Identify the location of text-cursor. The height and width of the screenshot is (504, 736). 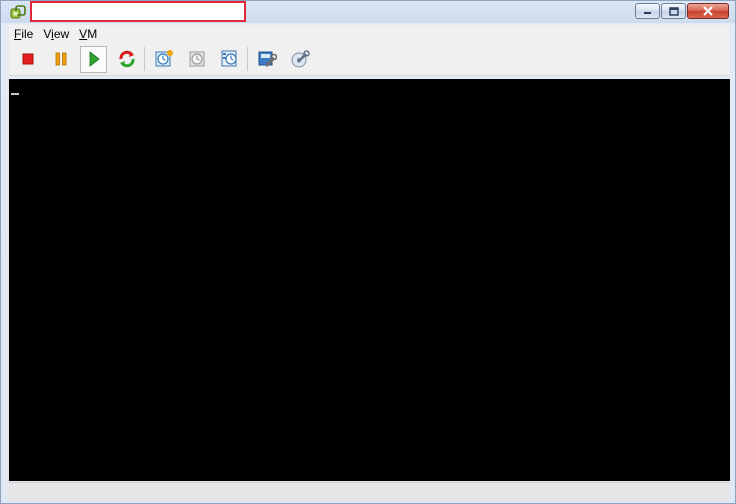
(15, 94).